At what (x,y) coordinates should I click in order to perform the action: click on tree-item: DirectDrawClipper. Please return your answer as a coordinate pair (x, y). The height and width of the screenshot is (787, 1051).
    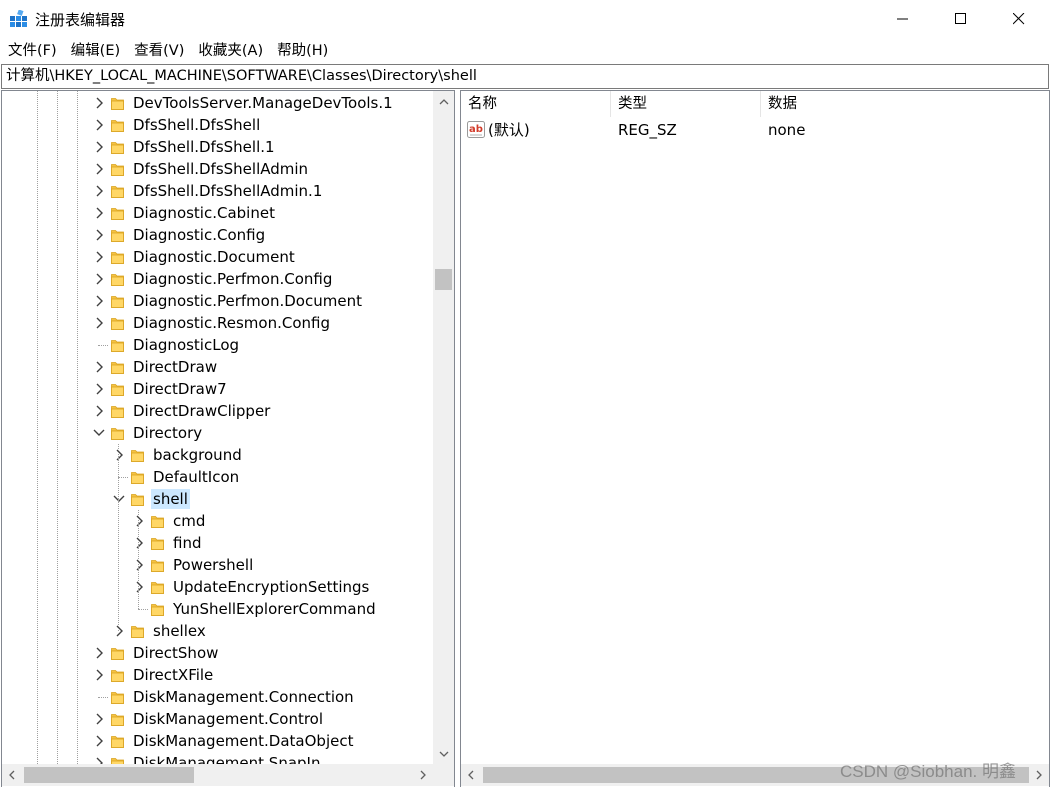
    Looking at the image, I should click on (217, 411).